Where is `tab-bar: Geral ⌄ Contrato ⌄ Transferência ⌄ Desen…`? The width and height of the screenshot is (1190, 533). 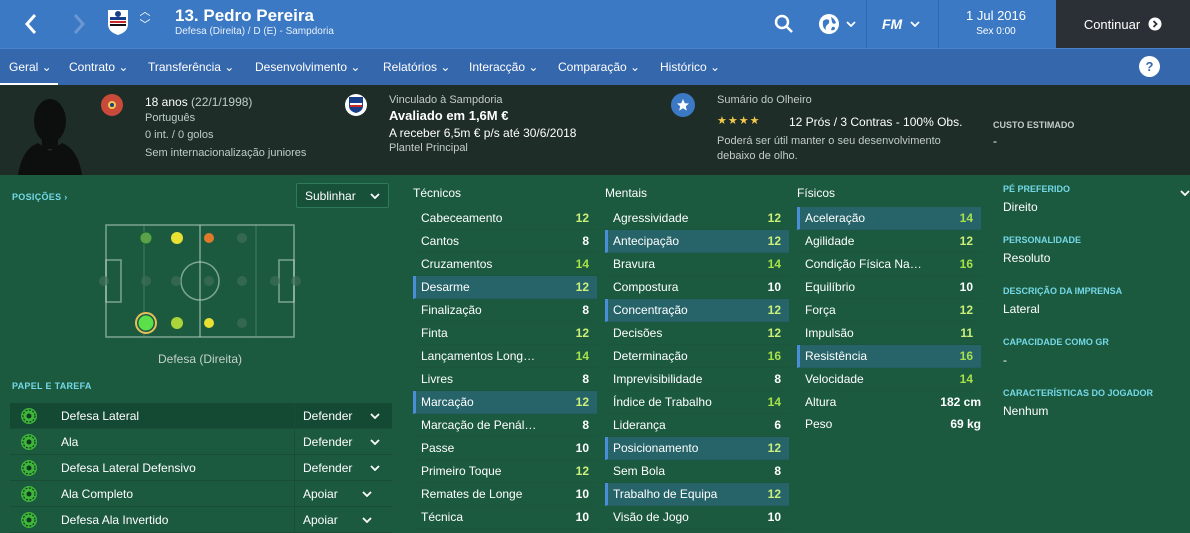
tab-bar: Geral ⌄ Contrato ⌄ Transferência ⌄ Desen… is located at coordinates (595, 67).